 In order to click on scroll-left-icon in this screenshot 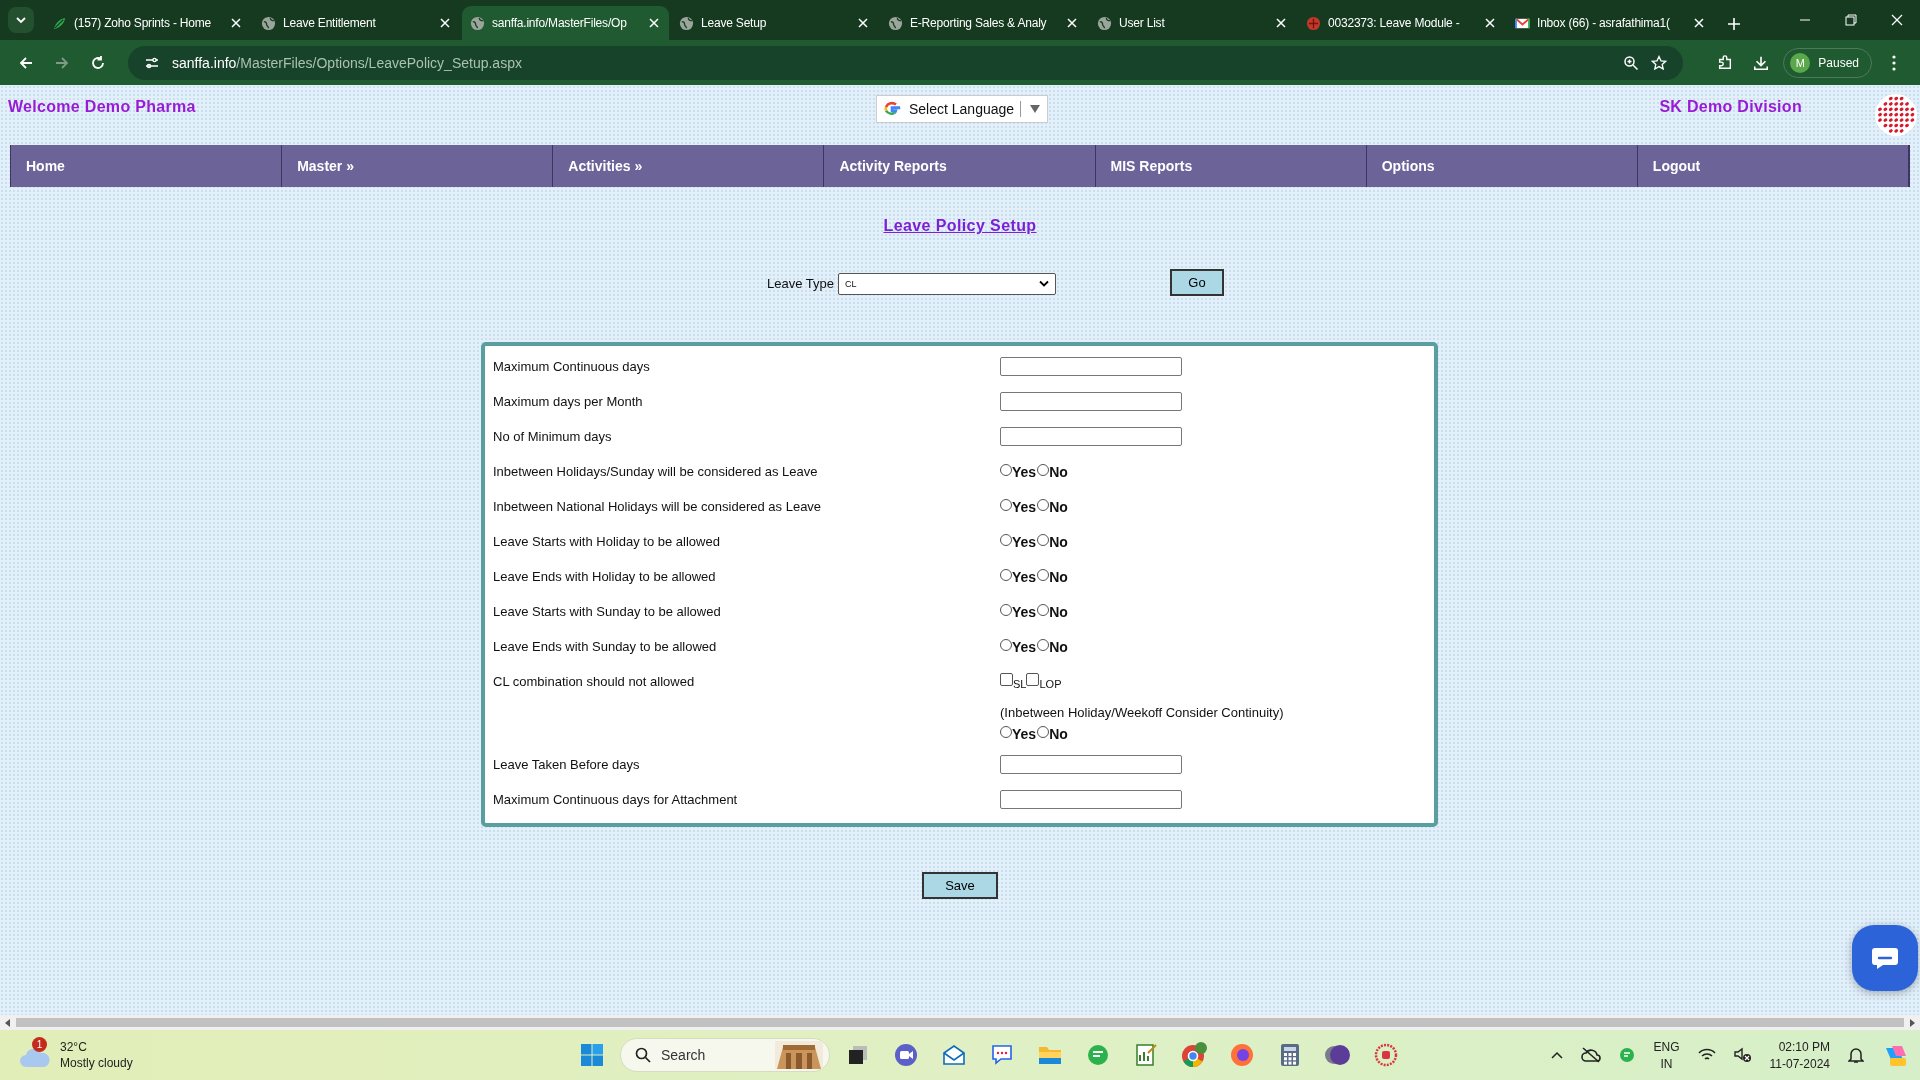, I will do `click(8, 1022)`.